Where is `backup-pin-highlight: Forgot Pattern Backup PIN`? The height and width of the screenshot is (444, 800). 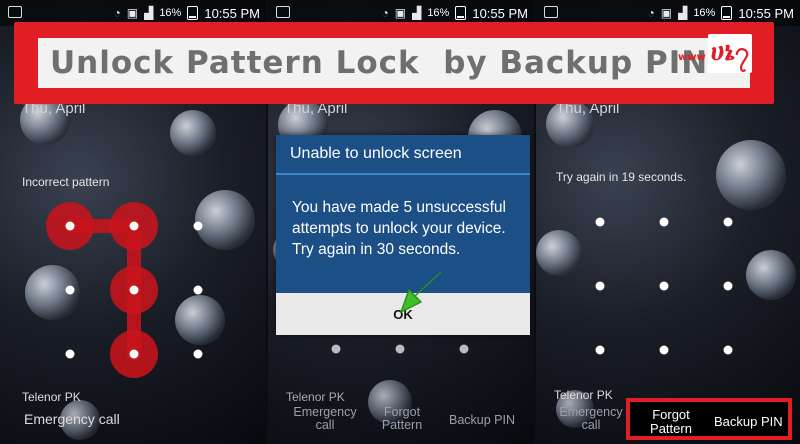 backup-pin-highlight: Forgot Pattern Backup PIN is located at coordinates (709, 419).